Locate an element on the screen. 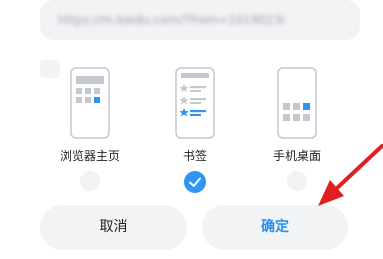 The height and width of the screenshot is (259, 383). option-browser-homepage: 浏览器主页 is located at coordinates (90, 132).